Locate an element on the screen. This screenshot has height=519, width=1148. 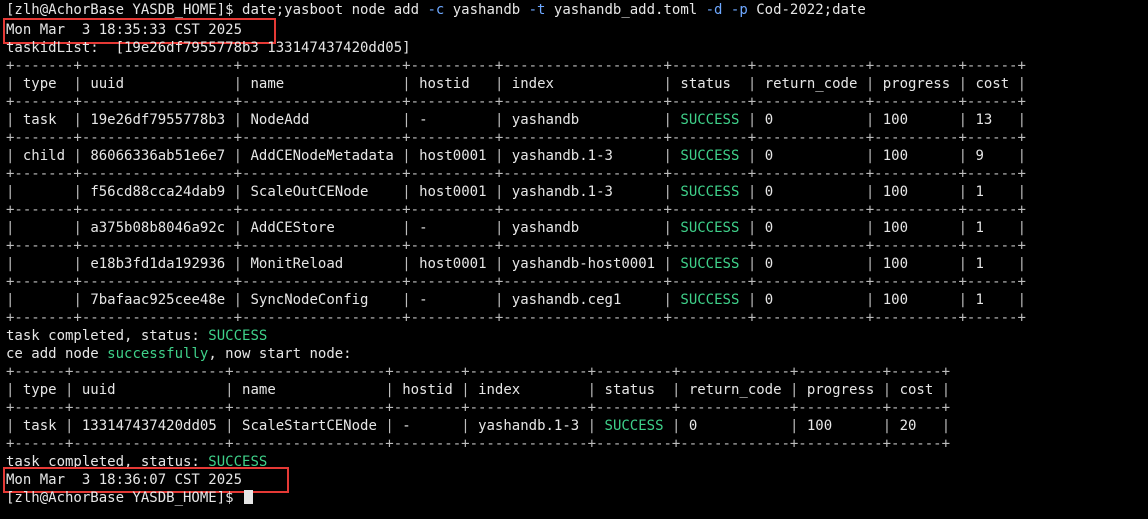
cell-name: SyncNodeConfig is located at coordinates (322, 300).